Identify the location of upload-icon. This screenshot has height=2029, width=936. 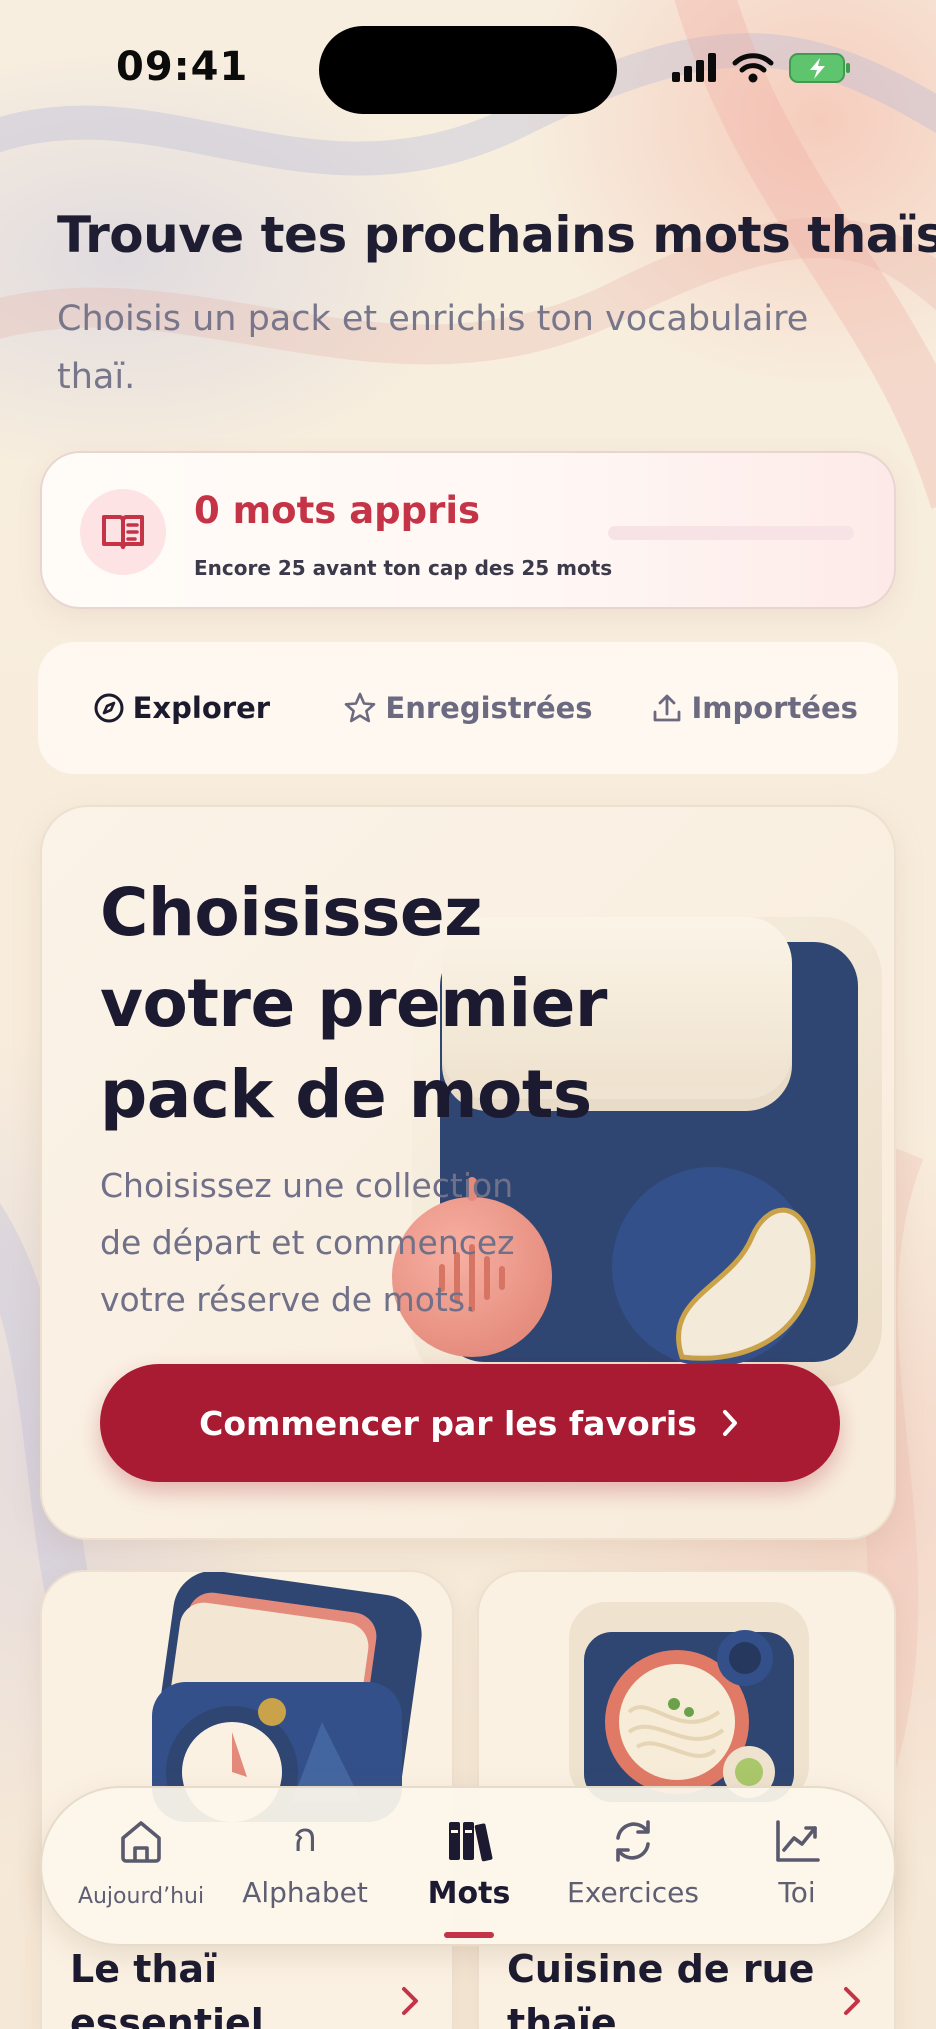
(667, 708).